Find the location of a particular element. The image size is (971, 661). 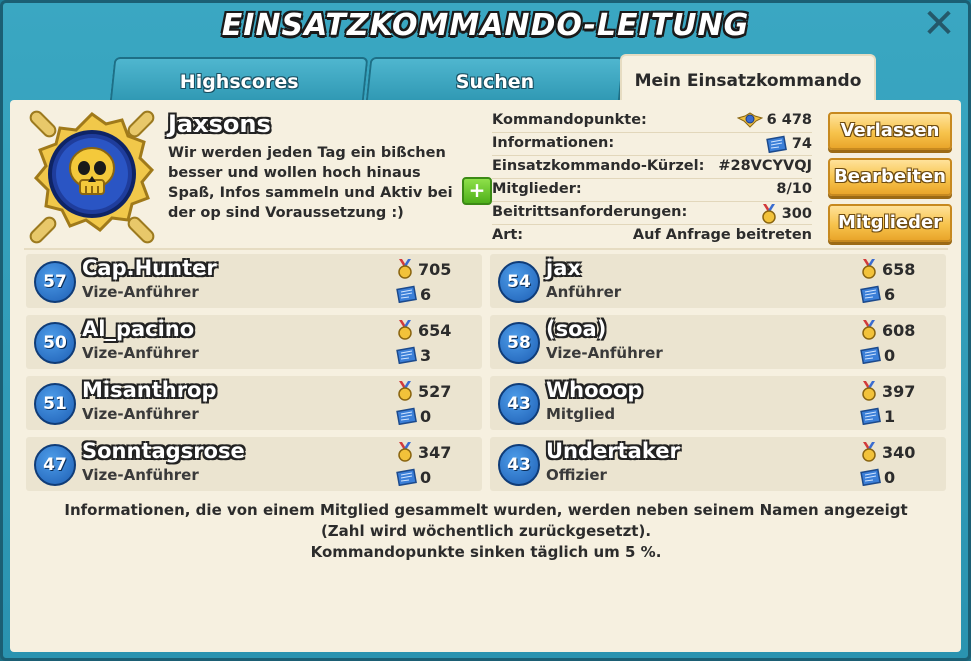

task-force-name: Jaxsons is located at coordinates (219, 124).